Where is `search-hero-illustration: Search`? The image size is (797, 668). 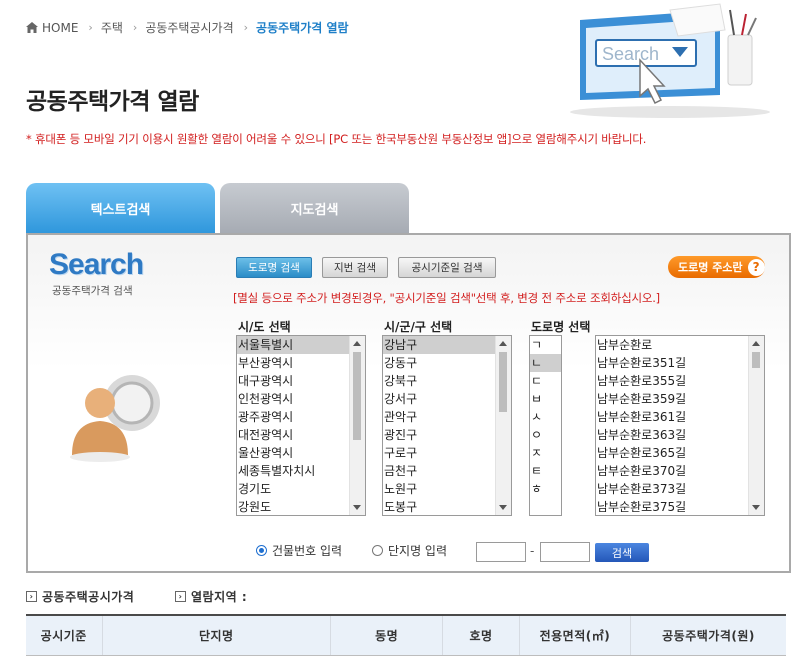
search-hero-illustration: Search is located at coordinates (670, 60).